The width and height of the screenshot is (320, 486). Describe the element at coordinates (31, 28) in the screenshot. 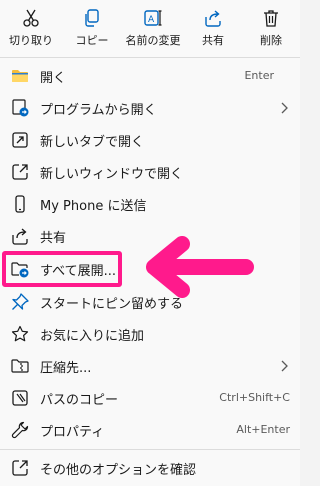

I see `cut-button: 切り取り` at that location.